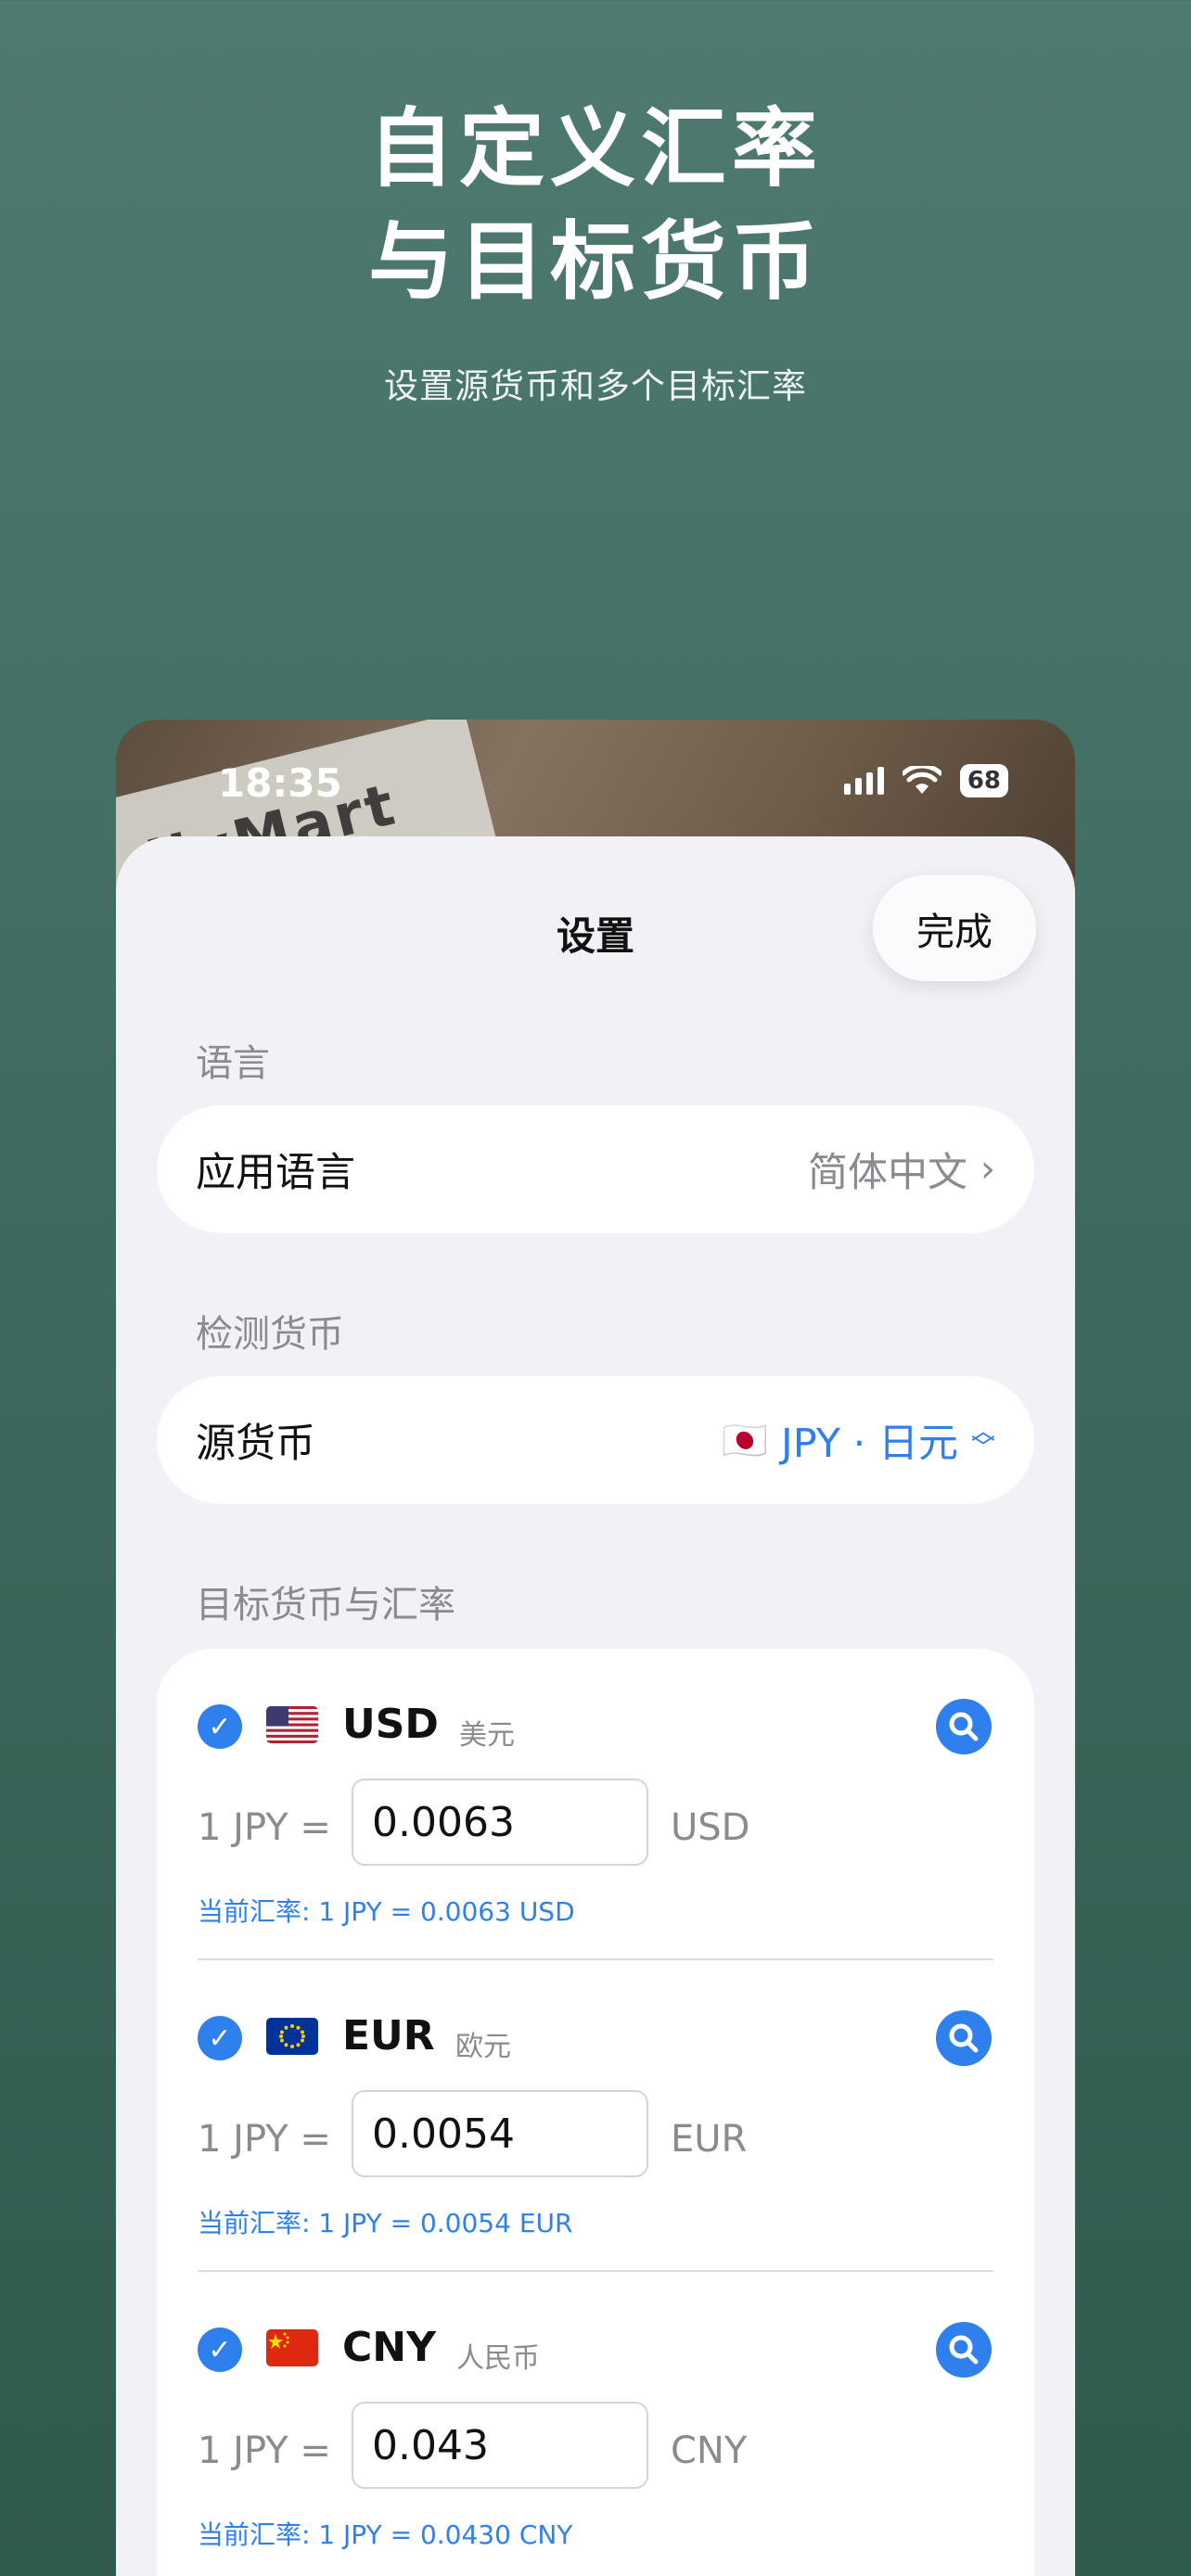 The image size is (1191, 2576). I want to click on target-currency-item-cny: ✓ CNY 人民币 1 JPY = CNY 当, so click(595, 2424).